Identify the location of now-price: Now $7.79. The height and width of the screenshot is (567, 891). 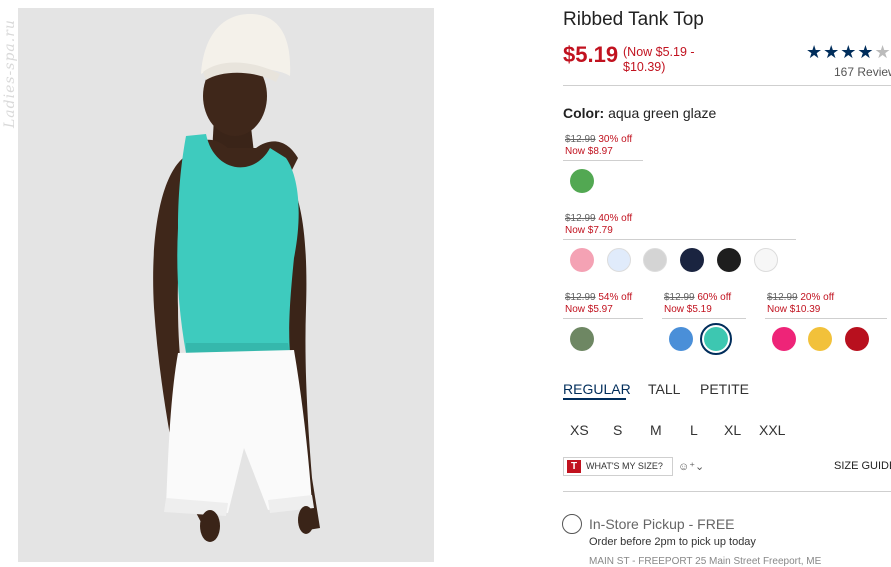
(589, 230).